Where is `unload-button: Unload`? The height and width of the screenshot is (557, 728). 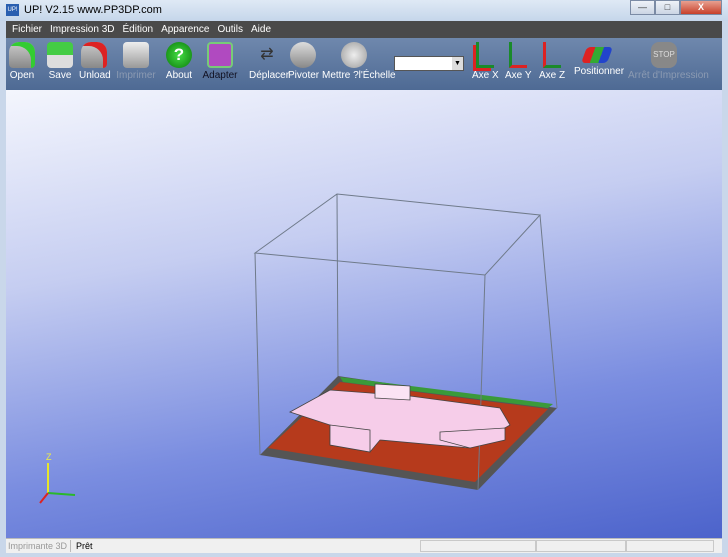
unload-button: Unload is located at coordinates (95, 64).